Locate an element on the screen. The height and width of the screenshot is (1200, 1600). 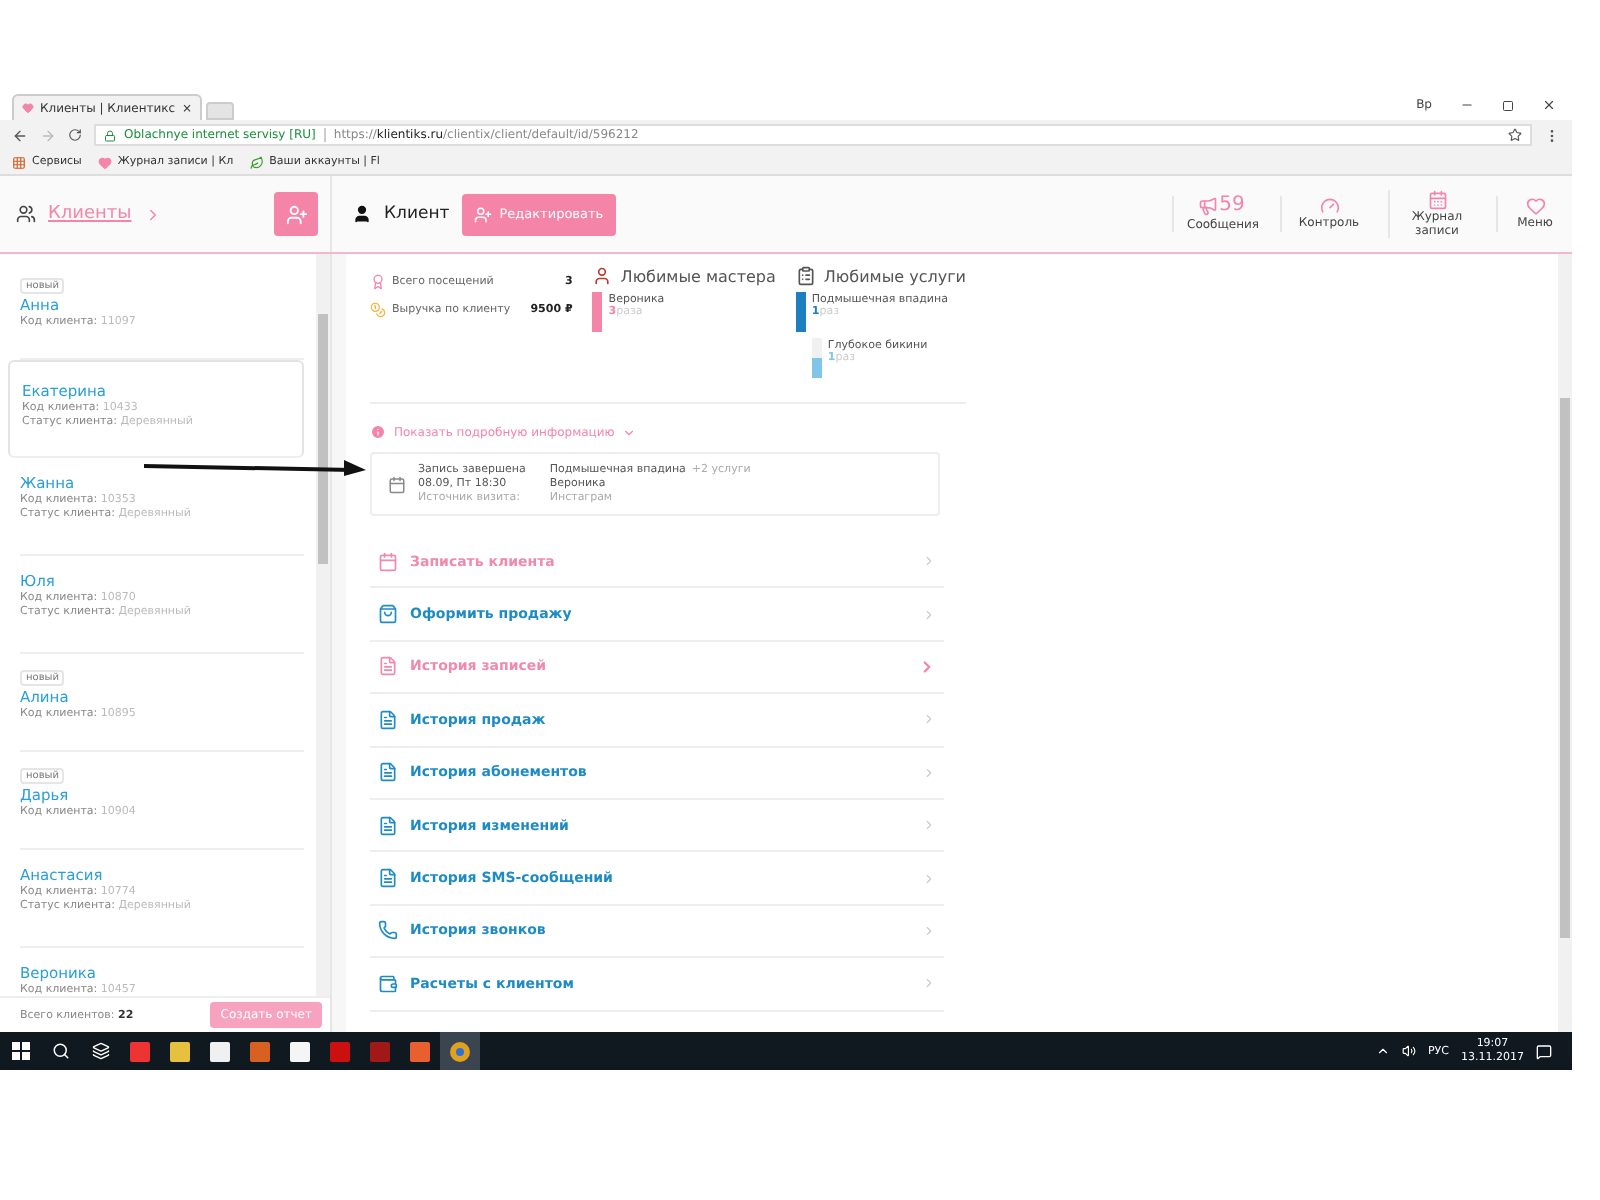
close-icon is located at coordinates (1549, 105).